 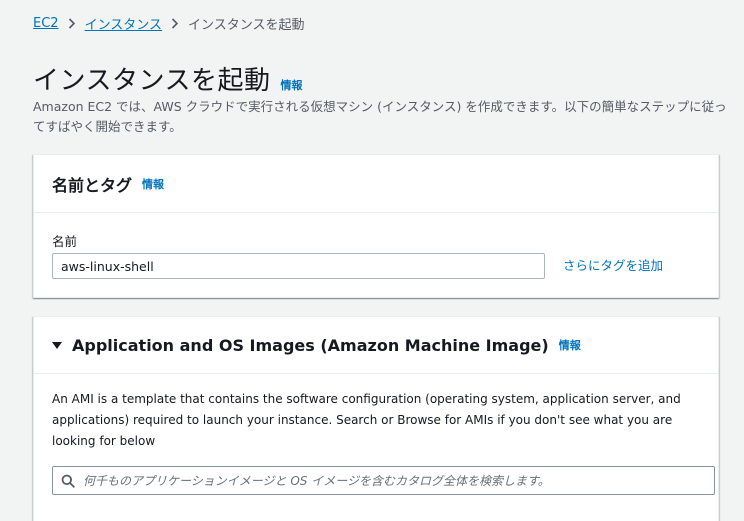 I want to click on name-panel-title: 名前とタグ, so click(x=92, y=185).